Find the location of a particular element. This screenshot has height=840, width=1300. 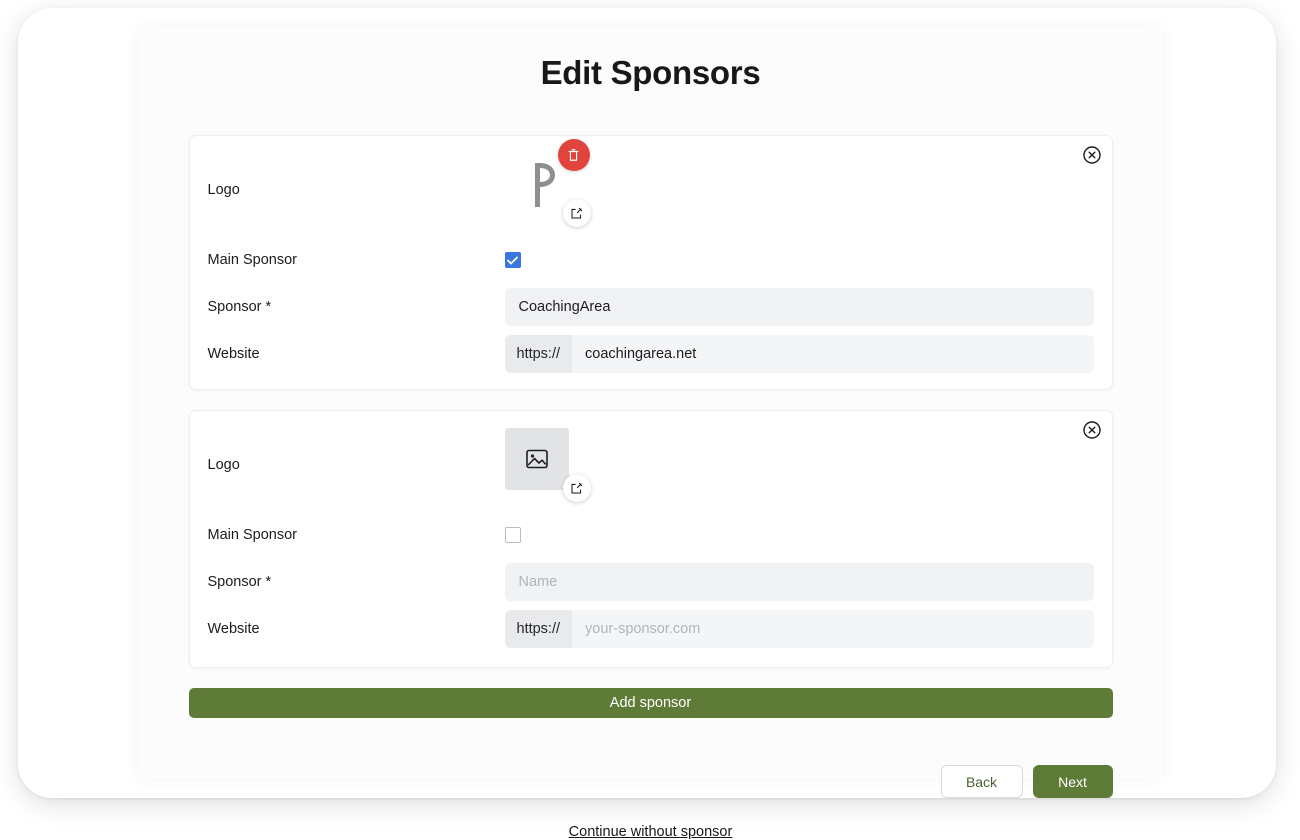

add-sponsor-button: Add sponsor is located at coordinates (650, 703).